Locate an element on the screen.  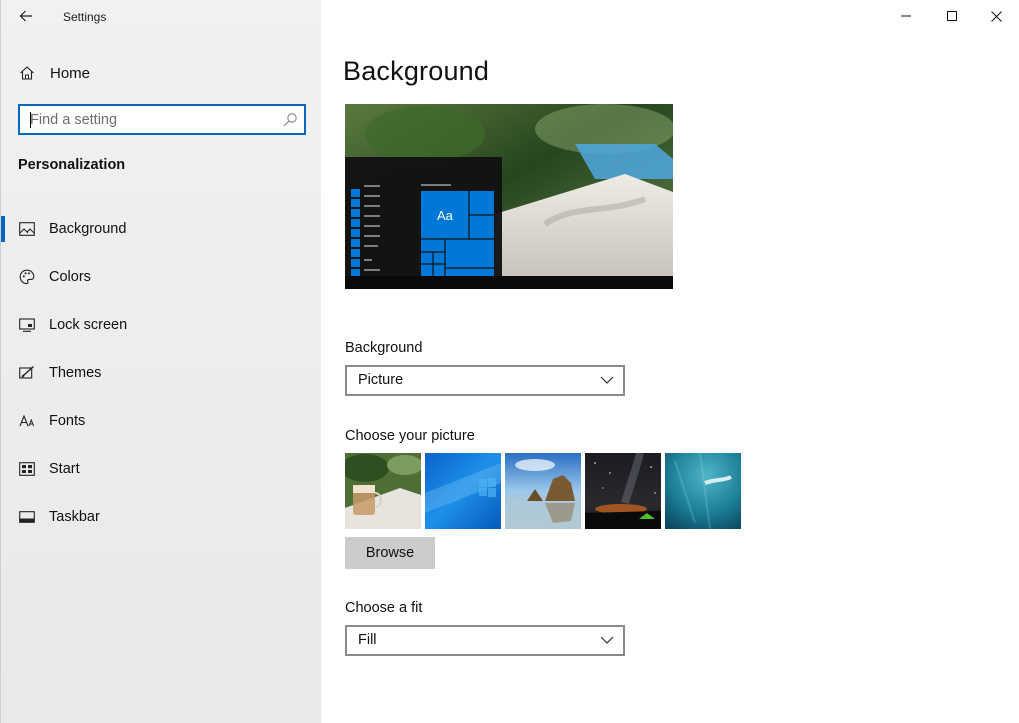
background-type-value: Picture is located at coordinates (381, 380).